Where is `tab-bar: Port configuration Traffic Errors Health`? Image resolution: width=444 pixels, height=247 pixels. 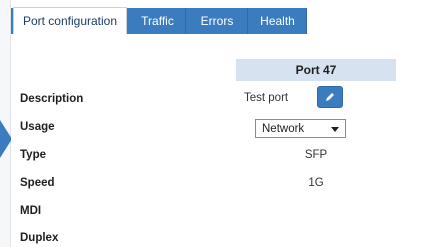
tab-bar: Port configuration Traffic Errors Health is located at coordinates (227, 17).